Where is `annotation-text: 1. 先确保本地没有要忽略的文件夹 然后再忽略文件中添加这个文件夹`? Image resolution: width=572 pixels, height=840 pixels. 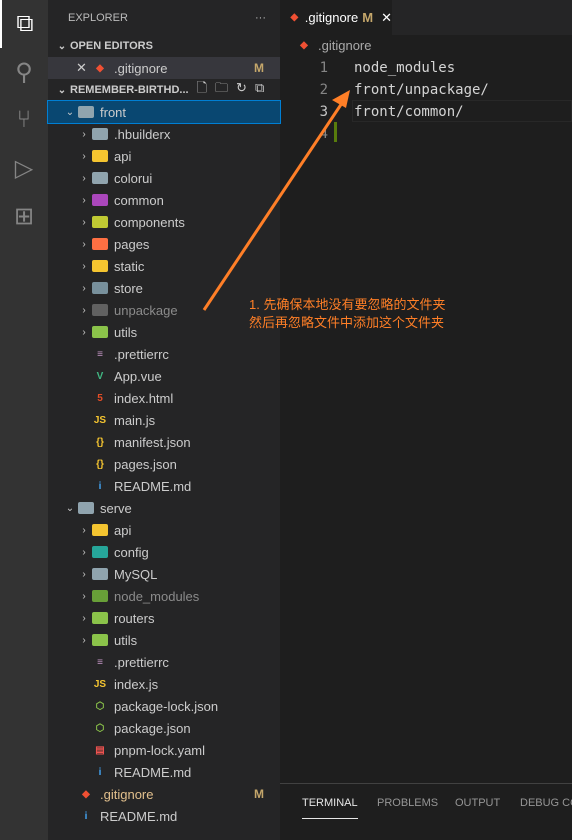 annotation-text: 1. 先确保本地没有要忽略的文件夹 然后再忽略文件中添加这个文件夹 is located at coordinates (347, 314).